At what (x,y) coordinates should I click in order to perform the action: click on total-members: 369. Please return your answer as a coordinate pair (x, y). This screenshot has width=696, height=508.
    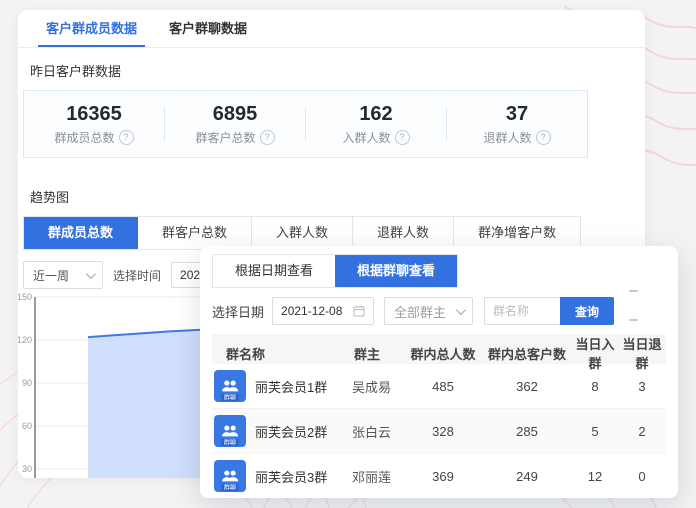
    Looking at the image, I should click on (443, 476).